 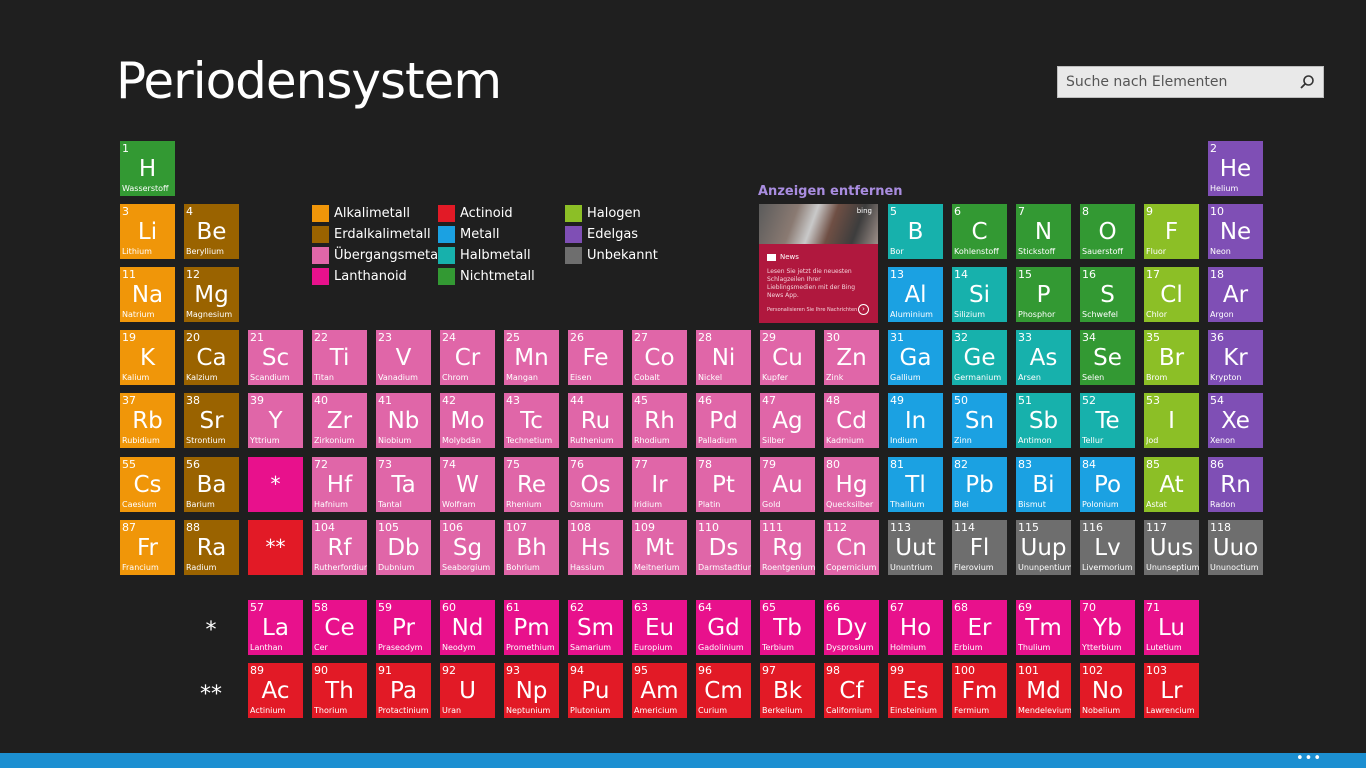 What do you see at coordinates (659, 420) in the screenshot?
I see `element-tile-rh: 45 Rh Rhodium` at bounding box center [659, 420].